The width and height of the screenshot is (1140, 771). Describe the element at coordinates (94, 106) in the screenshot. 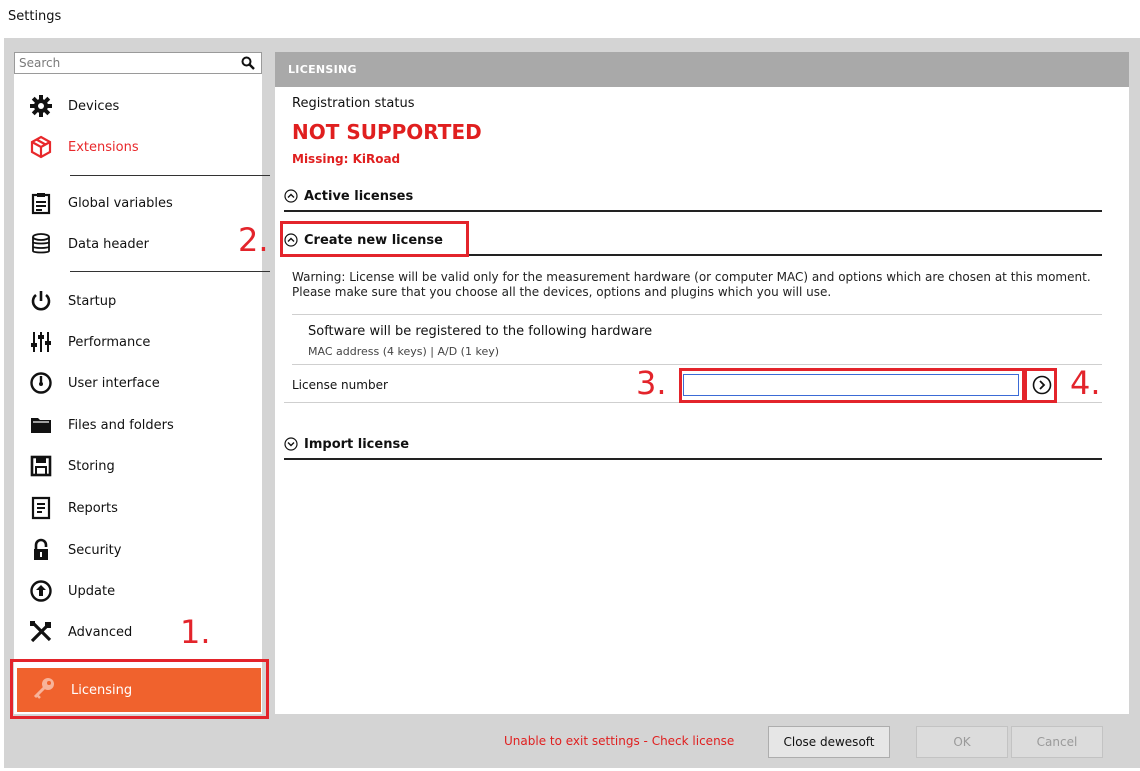

I see `sidebar-item-label: Devices` at that location.